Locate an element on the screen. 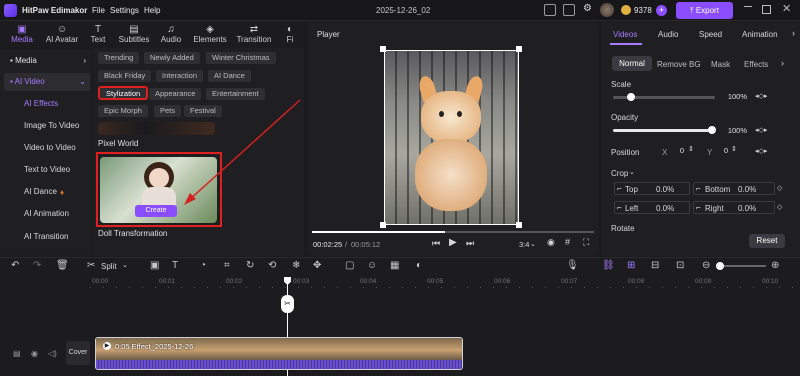 The height and width of the screenshot is (376, 800). split-marker-icon: ✂ is located at coordinates (287, 304).